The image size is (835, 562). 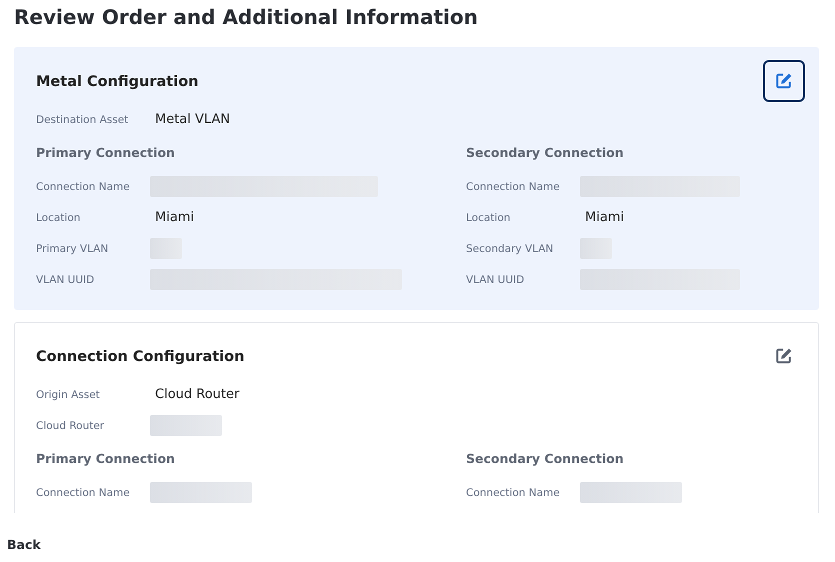 What do you see at coordinates (192, 119) in the screenshot?
I see `field-value: Metal VLAN` at bounding box center [192, 119].